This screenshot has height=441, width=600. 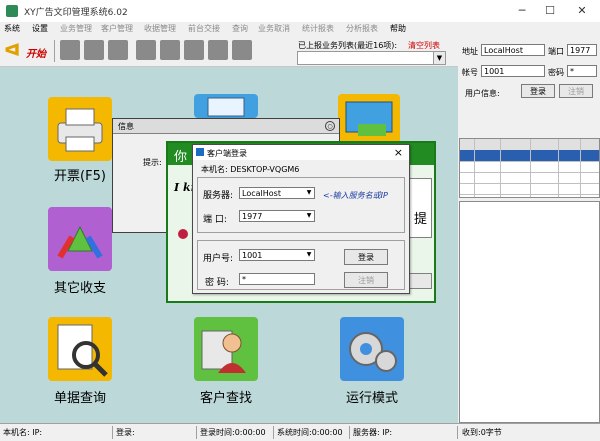 I want to click on menu-handover: 前台交接, so click(x=204, y=28).